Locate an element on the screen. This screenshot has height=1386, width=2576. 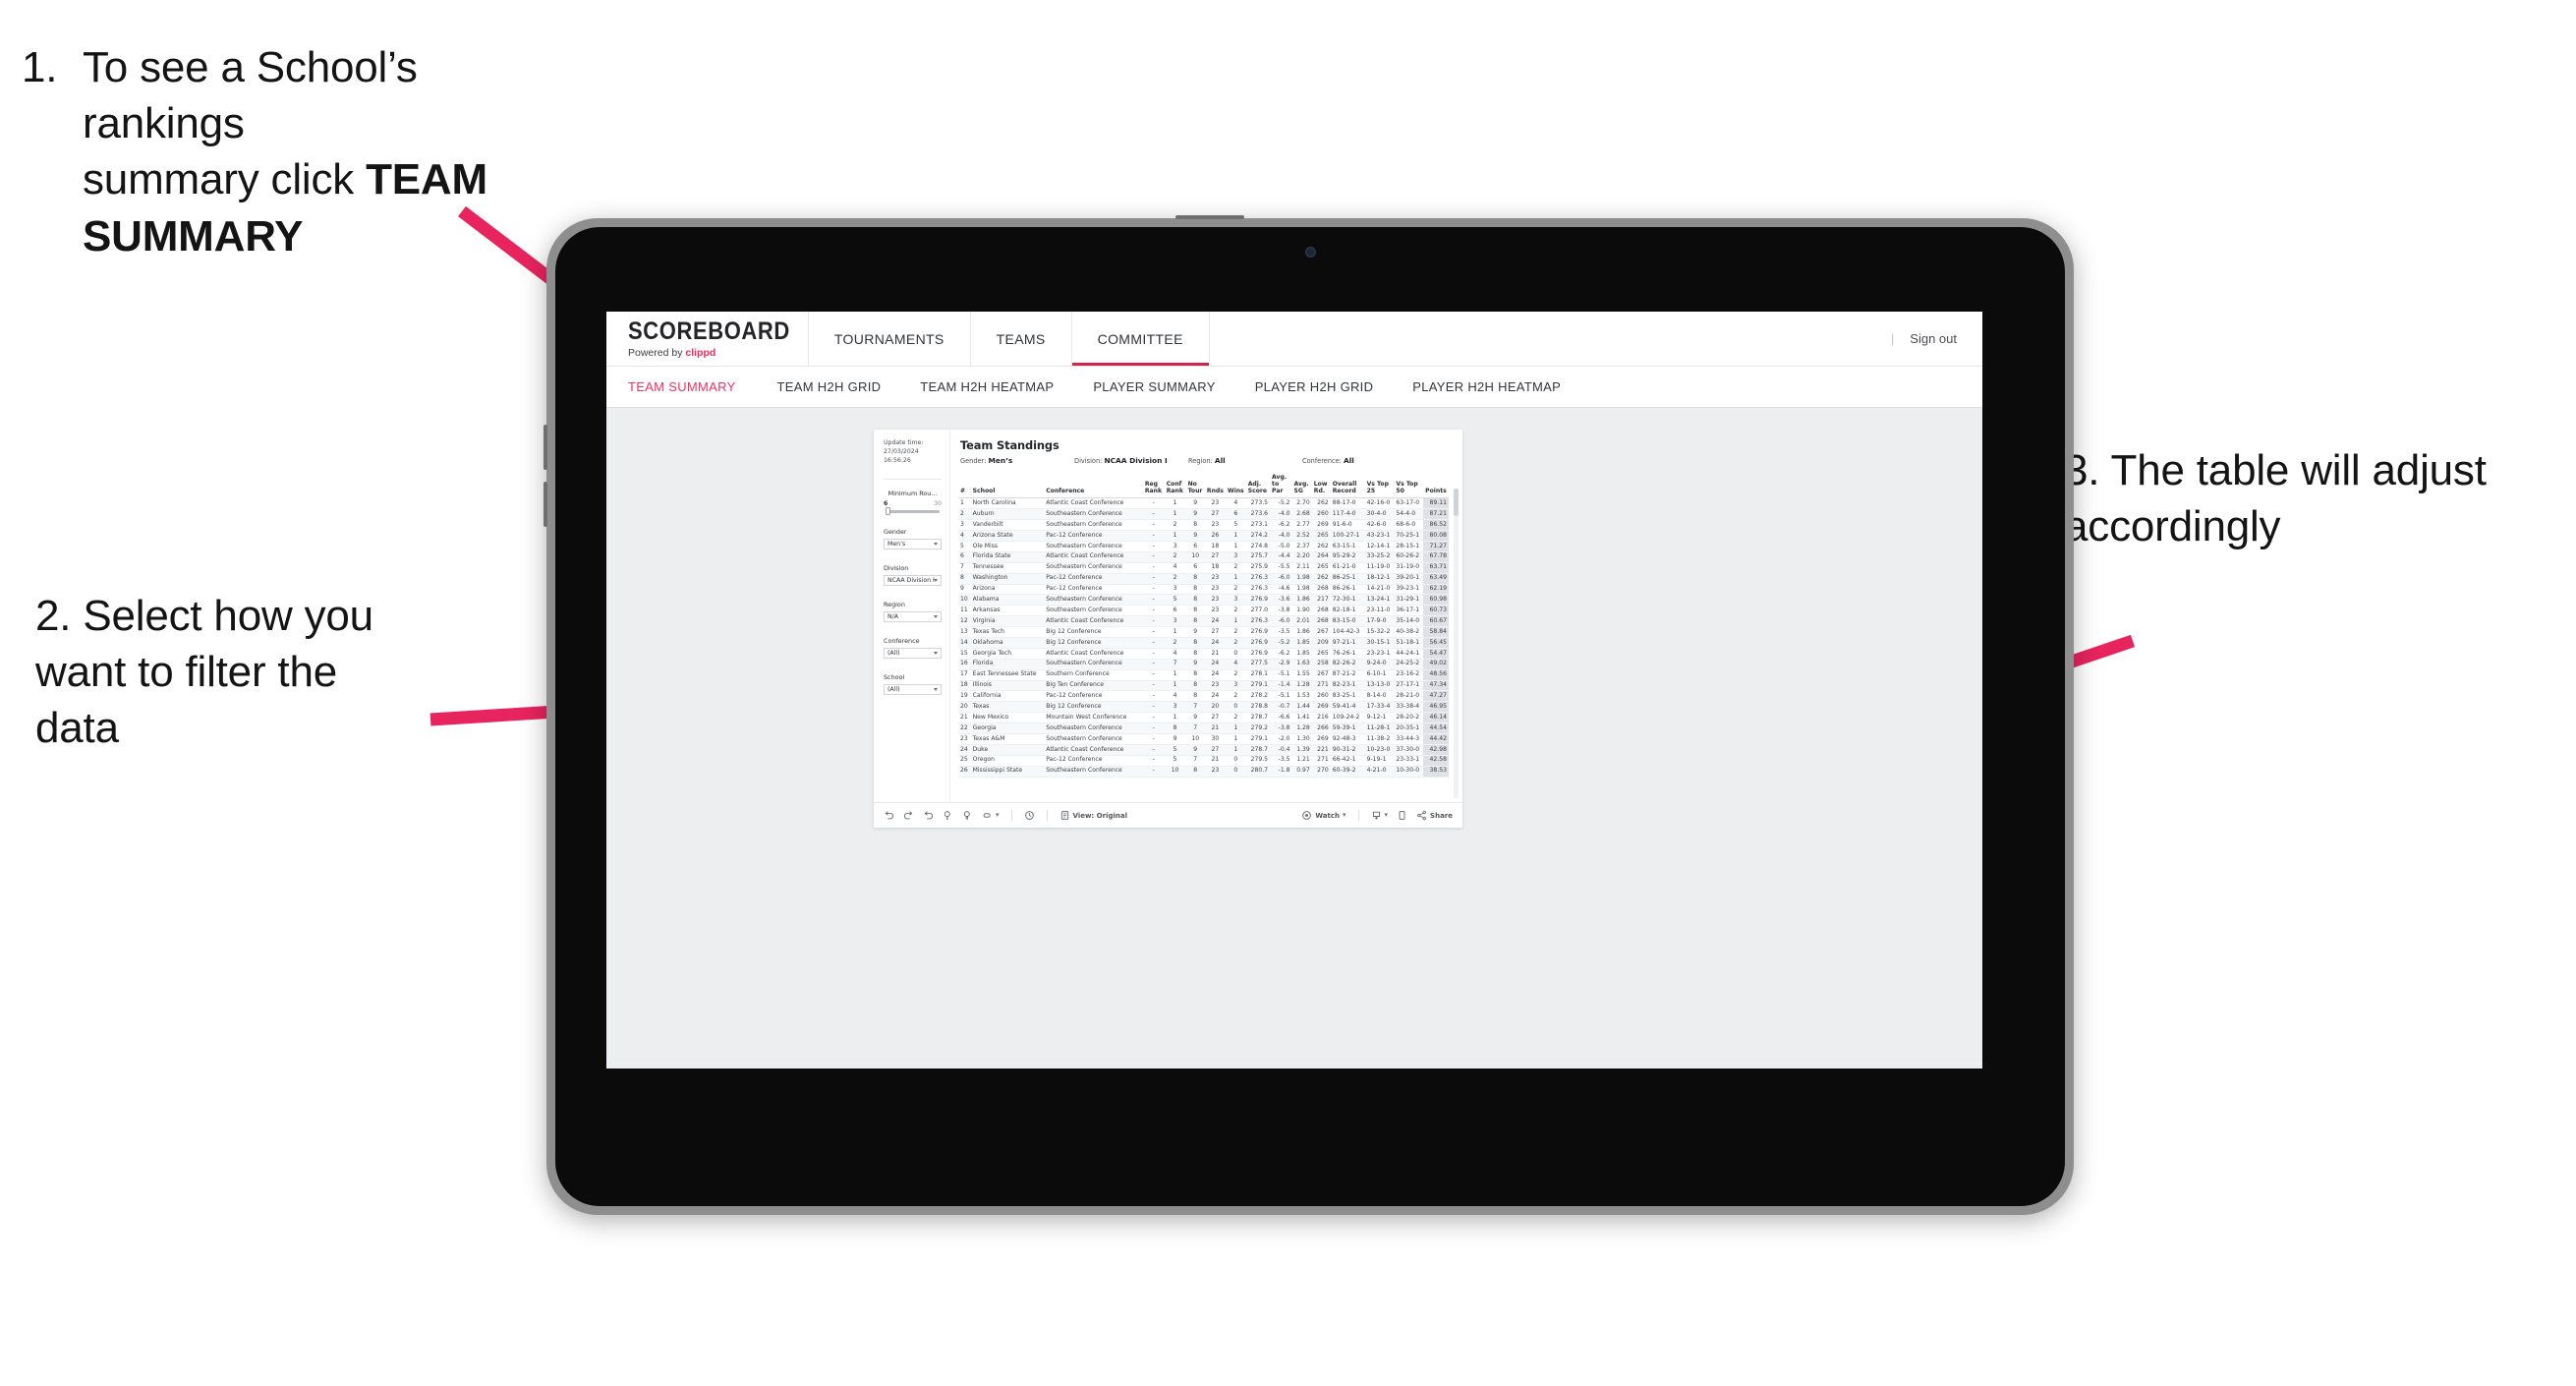
share-button: Share is located at coordinates (1435, 816).